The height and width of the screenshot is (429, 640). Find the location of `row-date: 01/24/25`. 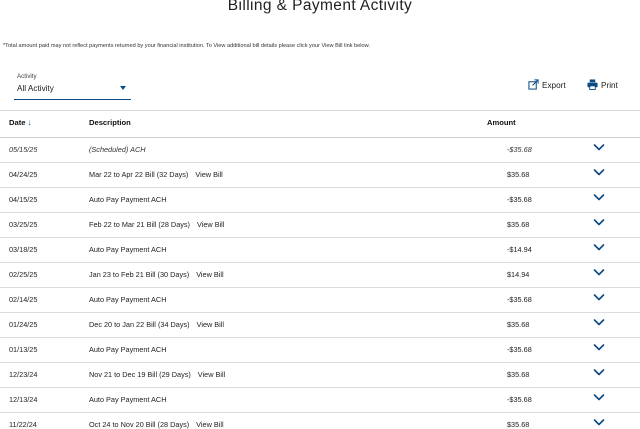

row-date: 01/24/25 is located at coordinates (23, 324).